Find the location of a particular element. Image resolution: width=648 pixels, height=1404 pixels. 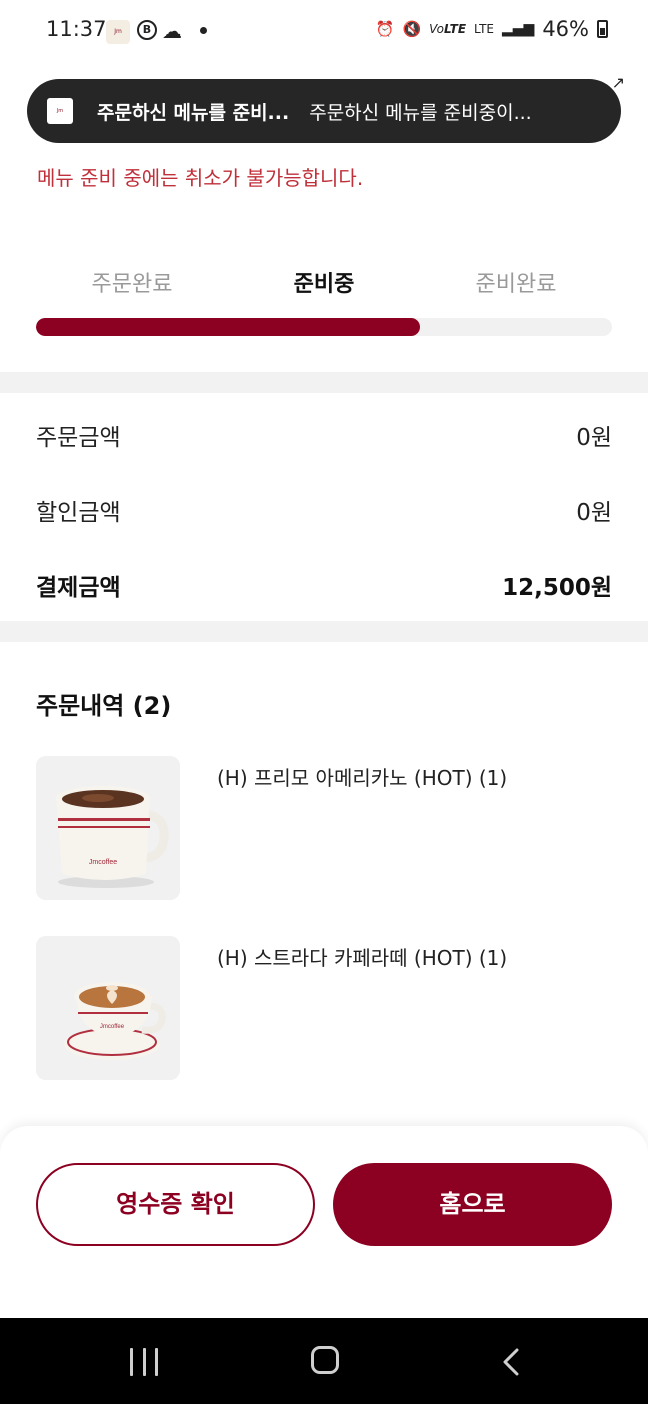

order-item: Jmcoffee (H) 프리모 아메리카노 (HOT) (1) is located at coordinates (324, 828).